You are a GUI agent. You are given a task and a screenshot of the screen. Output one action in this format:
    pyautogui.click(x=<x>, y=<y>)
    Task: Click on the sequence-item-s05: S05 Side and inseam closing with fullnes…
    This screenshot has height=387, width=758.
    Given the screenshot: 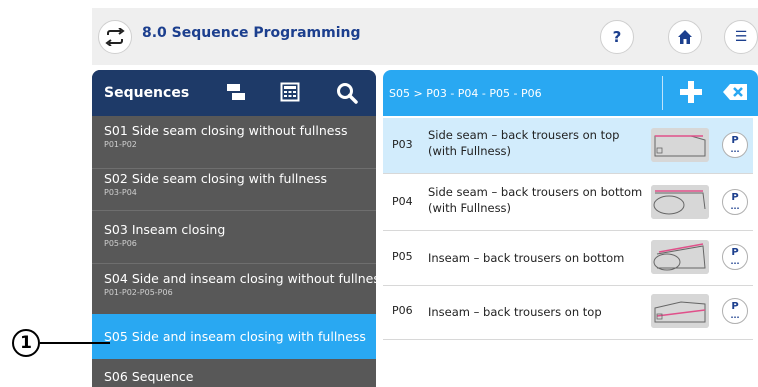 What is the action you would take?
    pyautogui.click(x=234, y=336)
    